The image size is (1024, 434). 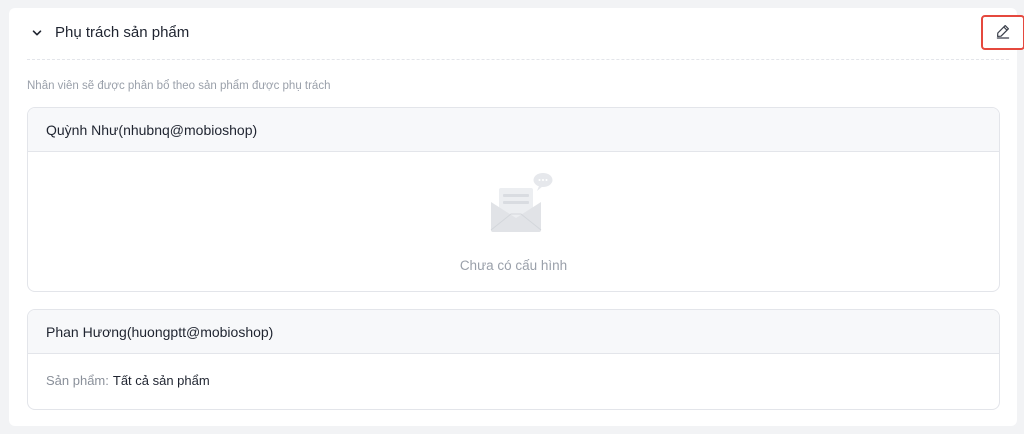 What do you see at coordinates (513, 265) in the screenshot?
I see `empty-state-text: Chưa có cấu hình` at bounding box center [513, 265].